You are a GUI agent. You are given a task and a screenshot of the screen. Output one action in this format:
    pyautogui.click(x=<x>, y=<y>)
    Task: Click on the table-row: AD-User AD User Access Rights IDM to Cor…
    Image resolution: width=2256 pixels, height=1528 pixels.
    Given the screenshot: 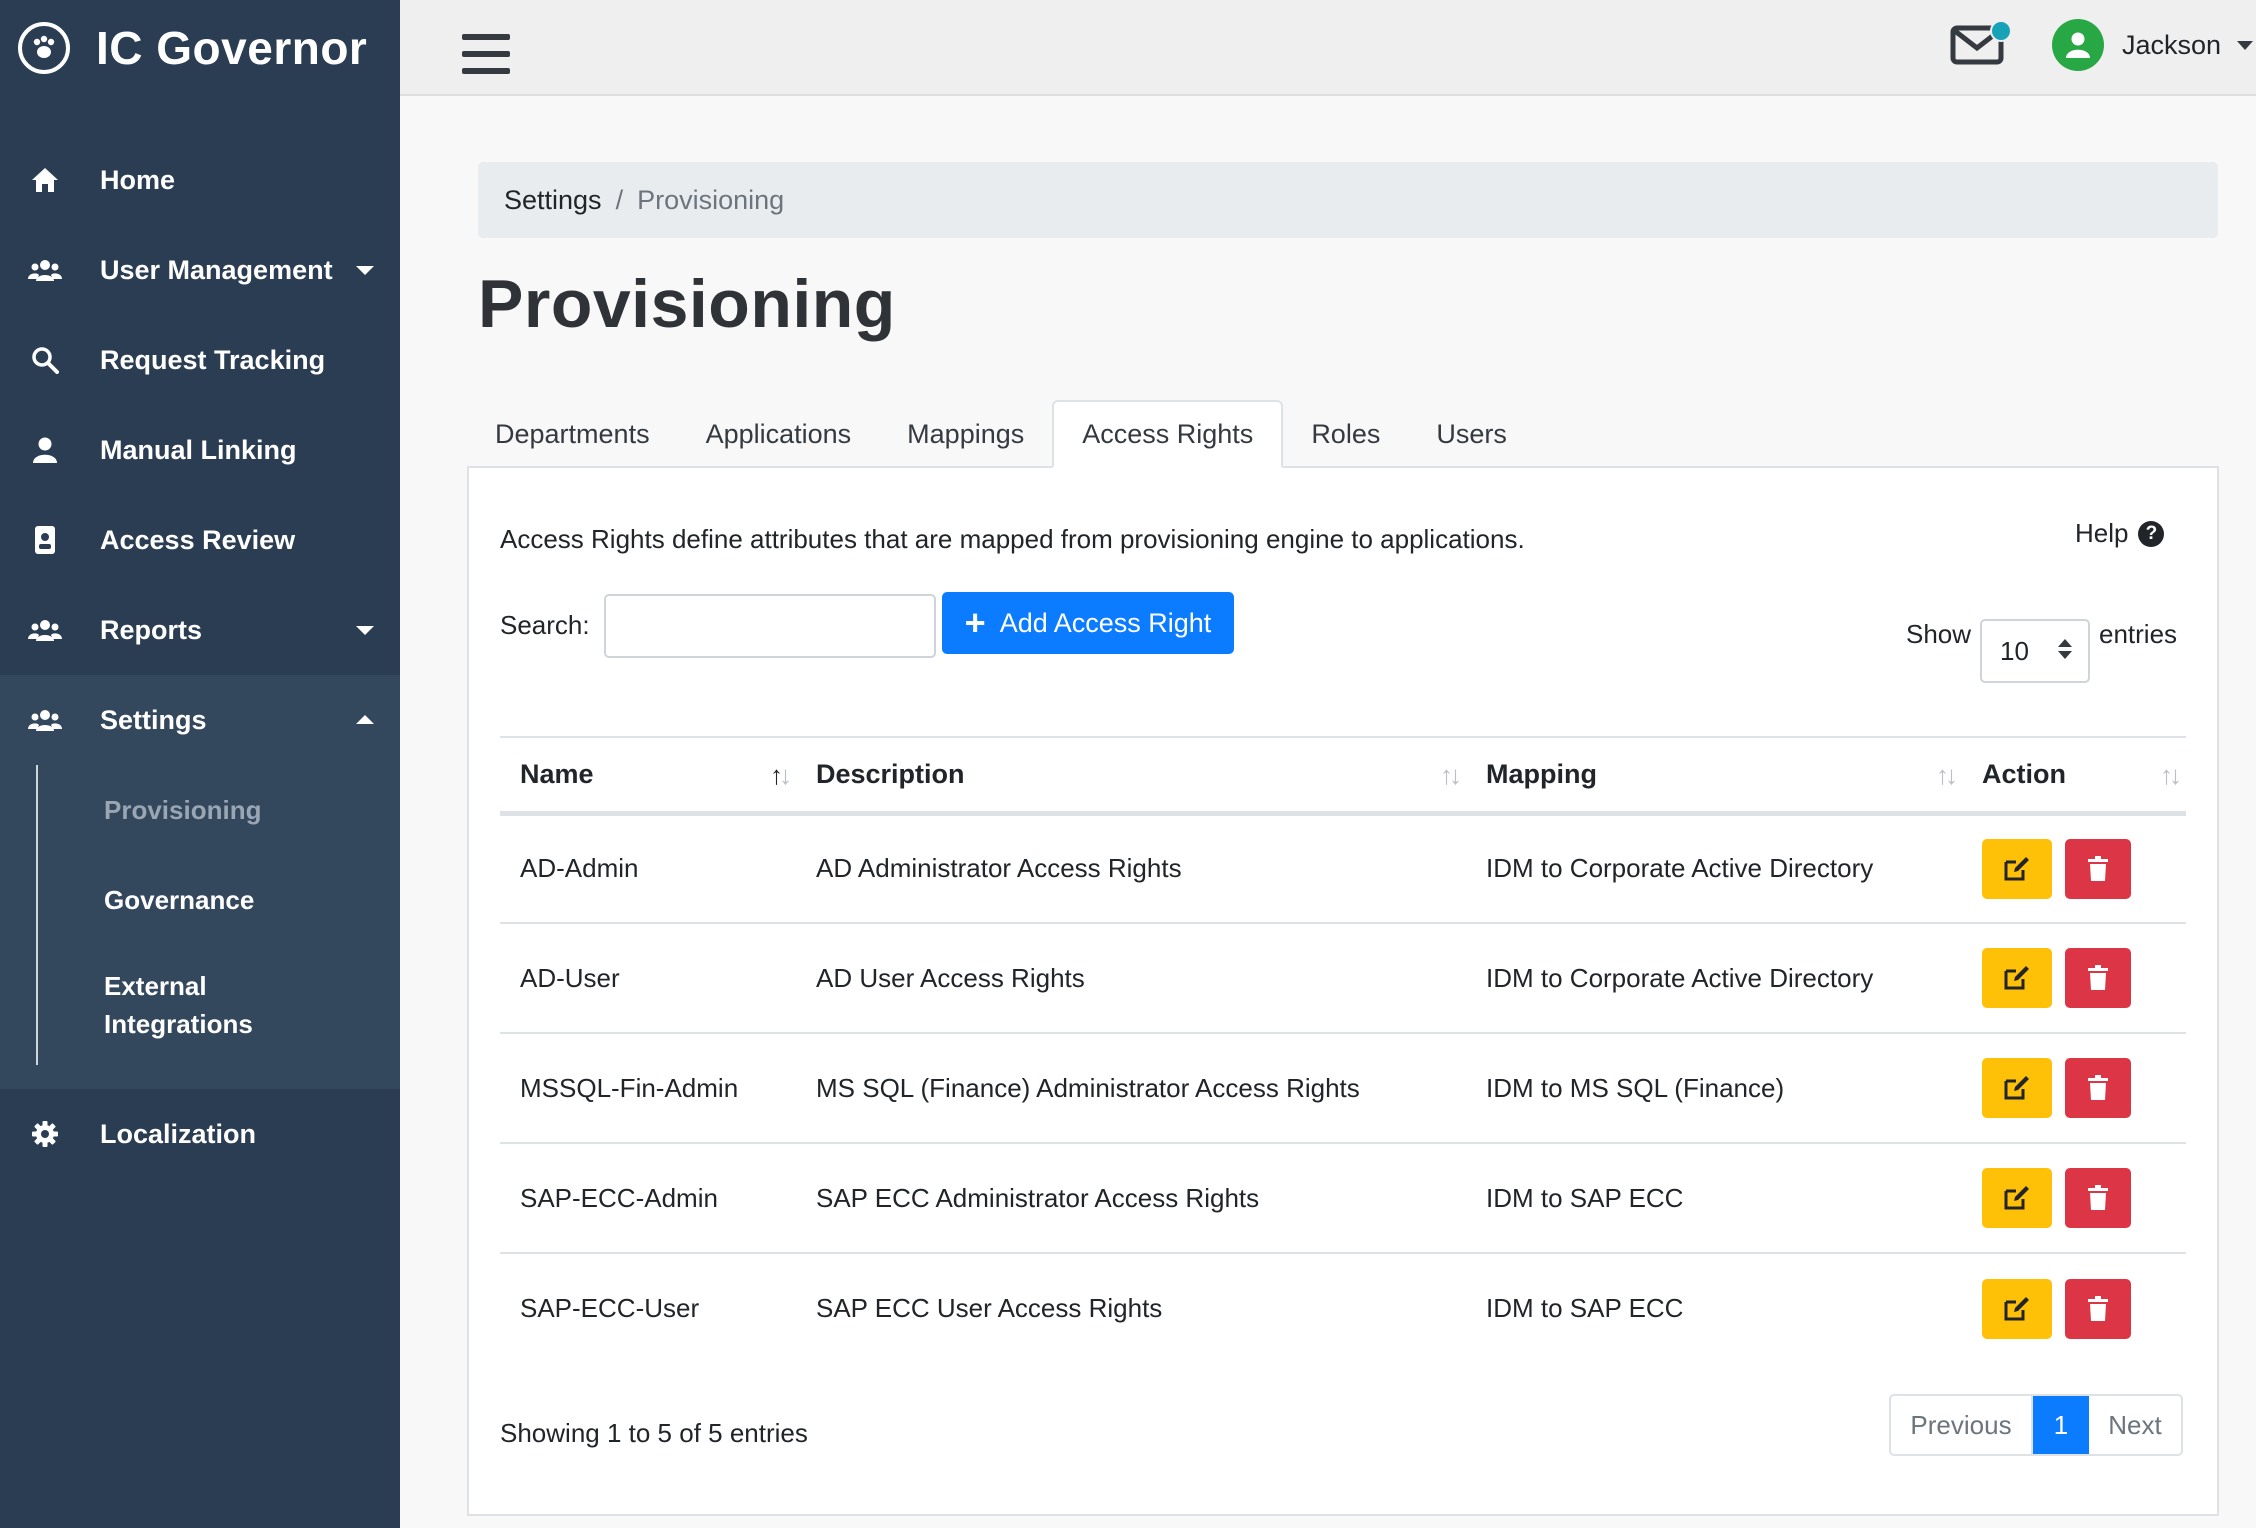 What is the action you would take?
    pyautogui.click(x=1343, y=978)
    